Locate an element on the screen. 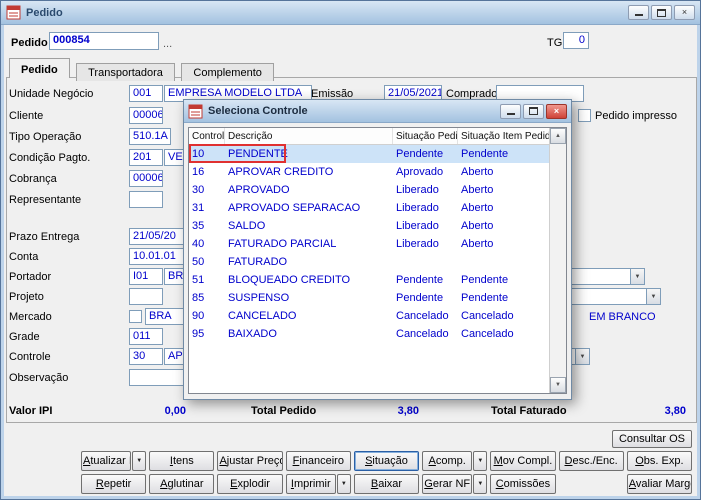 The height and width of the screenshot is (500, 701). dialog-minimize-button is located at coordinates (510, 111).